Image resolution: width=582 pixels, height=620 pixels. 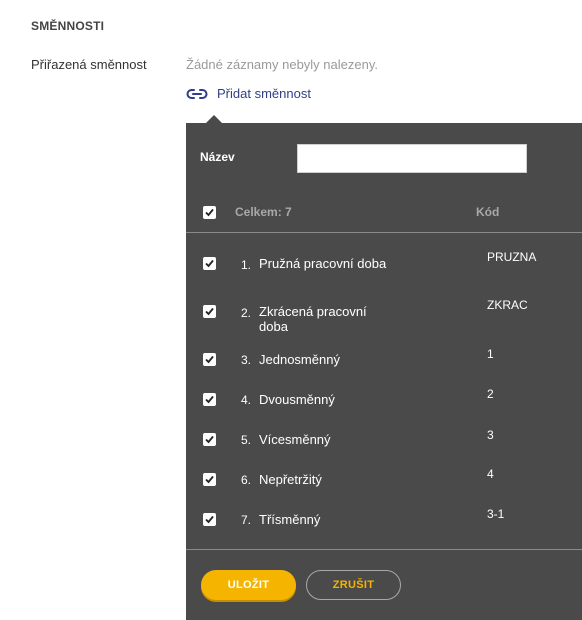 What do you see at coordinates (412, 158) in the screenshot?
I see `name-filter-input` at bounding box center [412, 158].